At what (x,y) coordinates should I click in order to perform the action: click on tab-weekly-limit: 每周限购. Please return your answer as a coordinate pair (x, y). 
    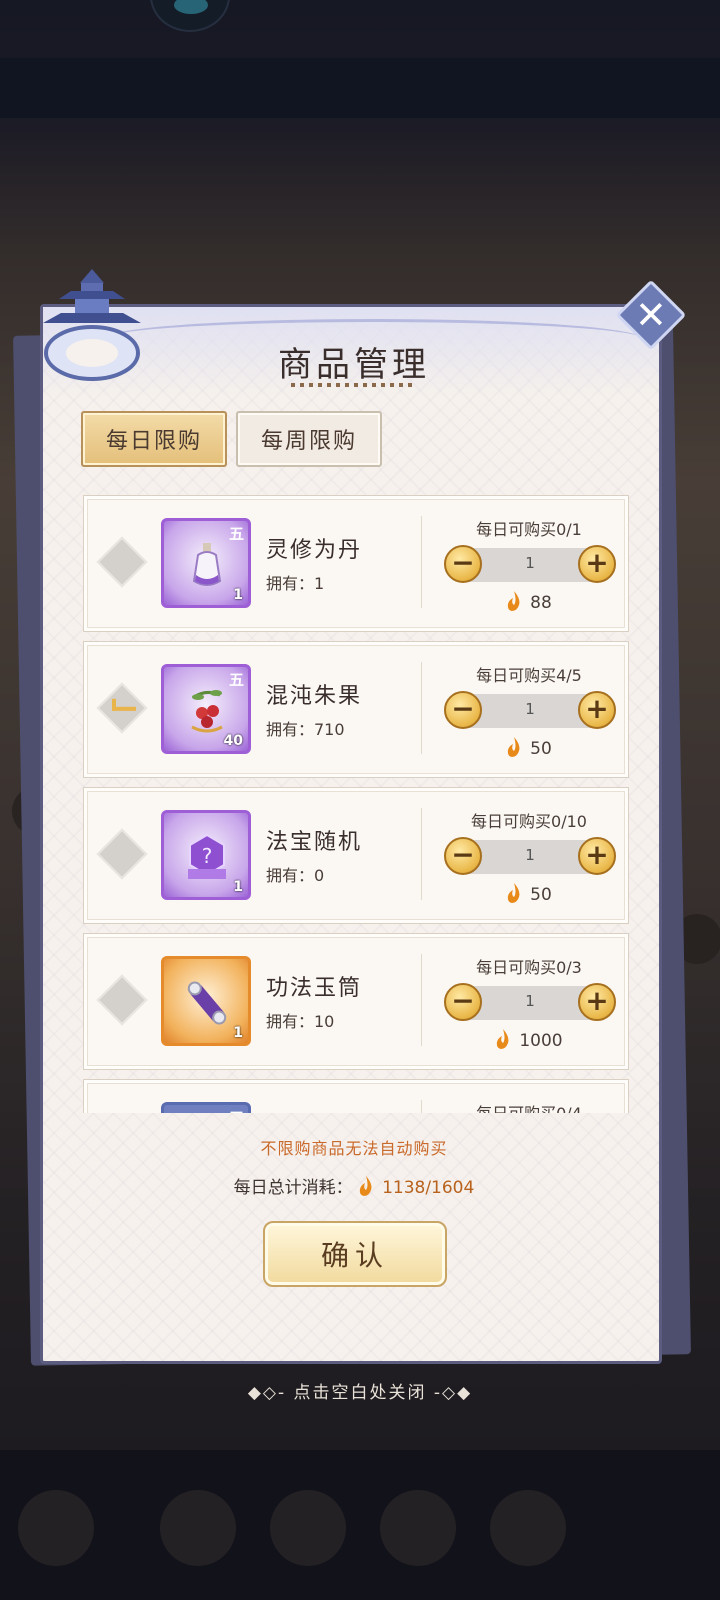
    Looking at the image, I should click on (309, 439).